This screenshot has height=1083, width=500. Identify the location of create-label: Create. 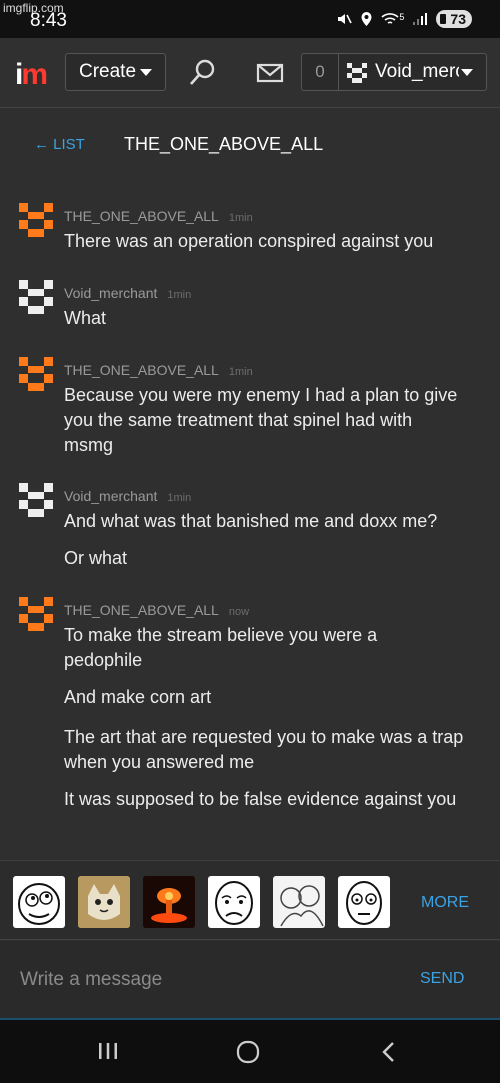
(108, 71).